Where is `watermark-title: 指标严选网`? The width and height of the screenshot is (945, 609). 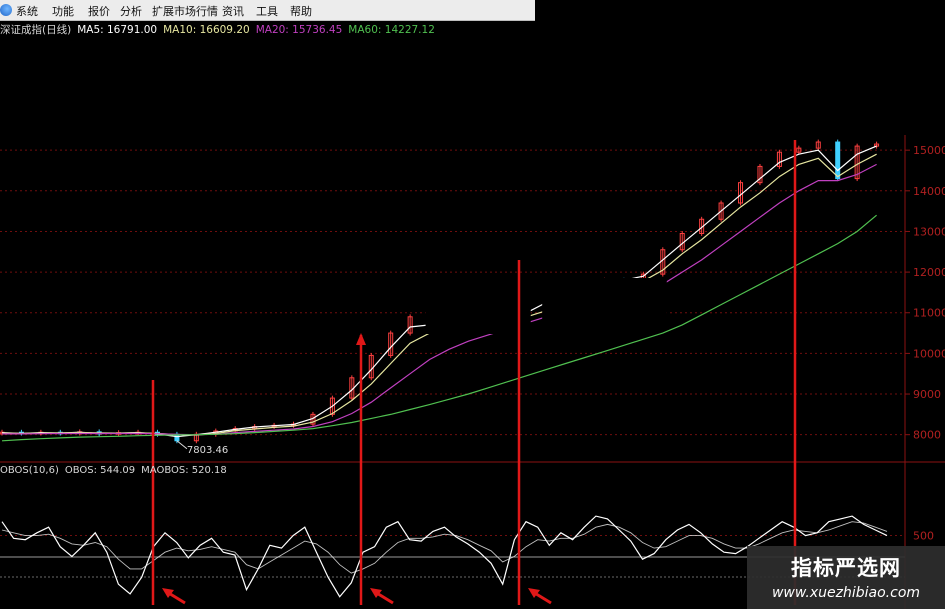
watermark-title: 指标严选网 is located at coordinates (846, 568).